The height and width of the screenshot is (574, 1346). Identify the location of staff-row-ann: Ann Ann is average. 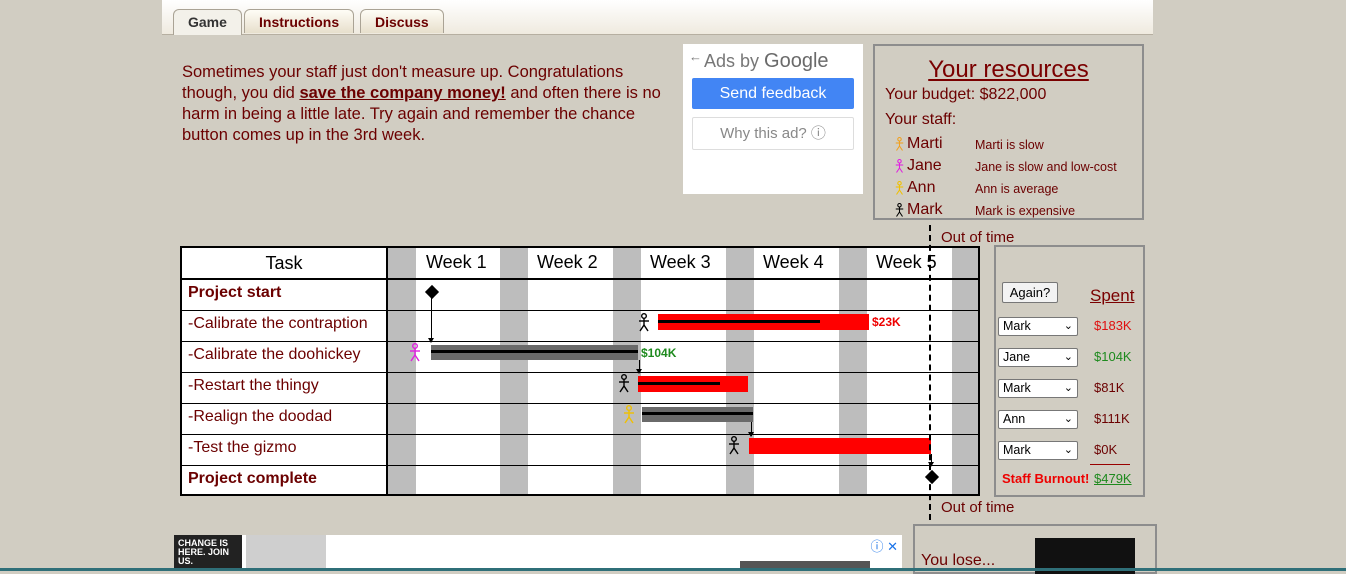
(1015, 190).